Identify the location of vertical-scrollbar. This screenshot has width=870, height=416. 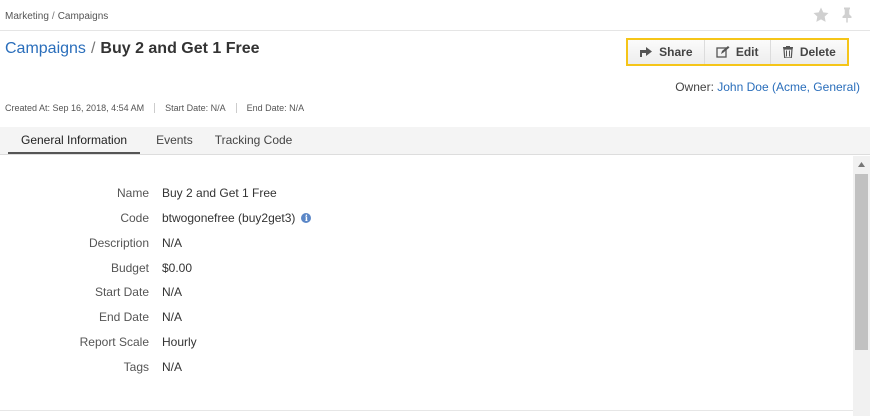
(861, 286).